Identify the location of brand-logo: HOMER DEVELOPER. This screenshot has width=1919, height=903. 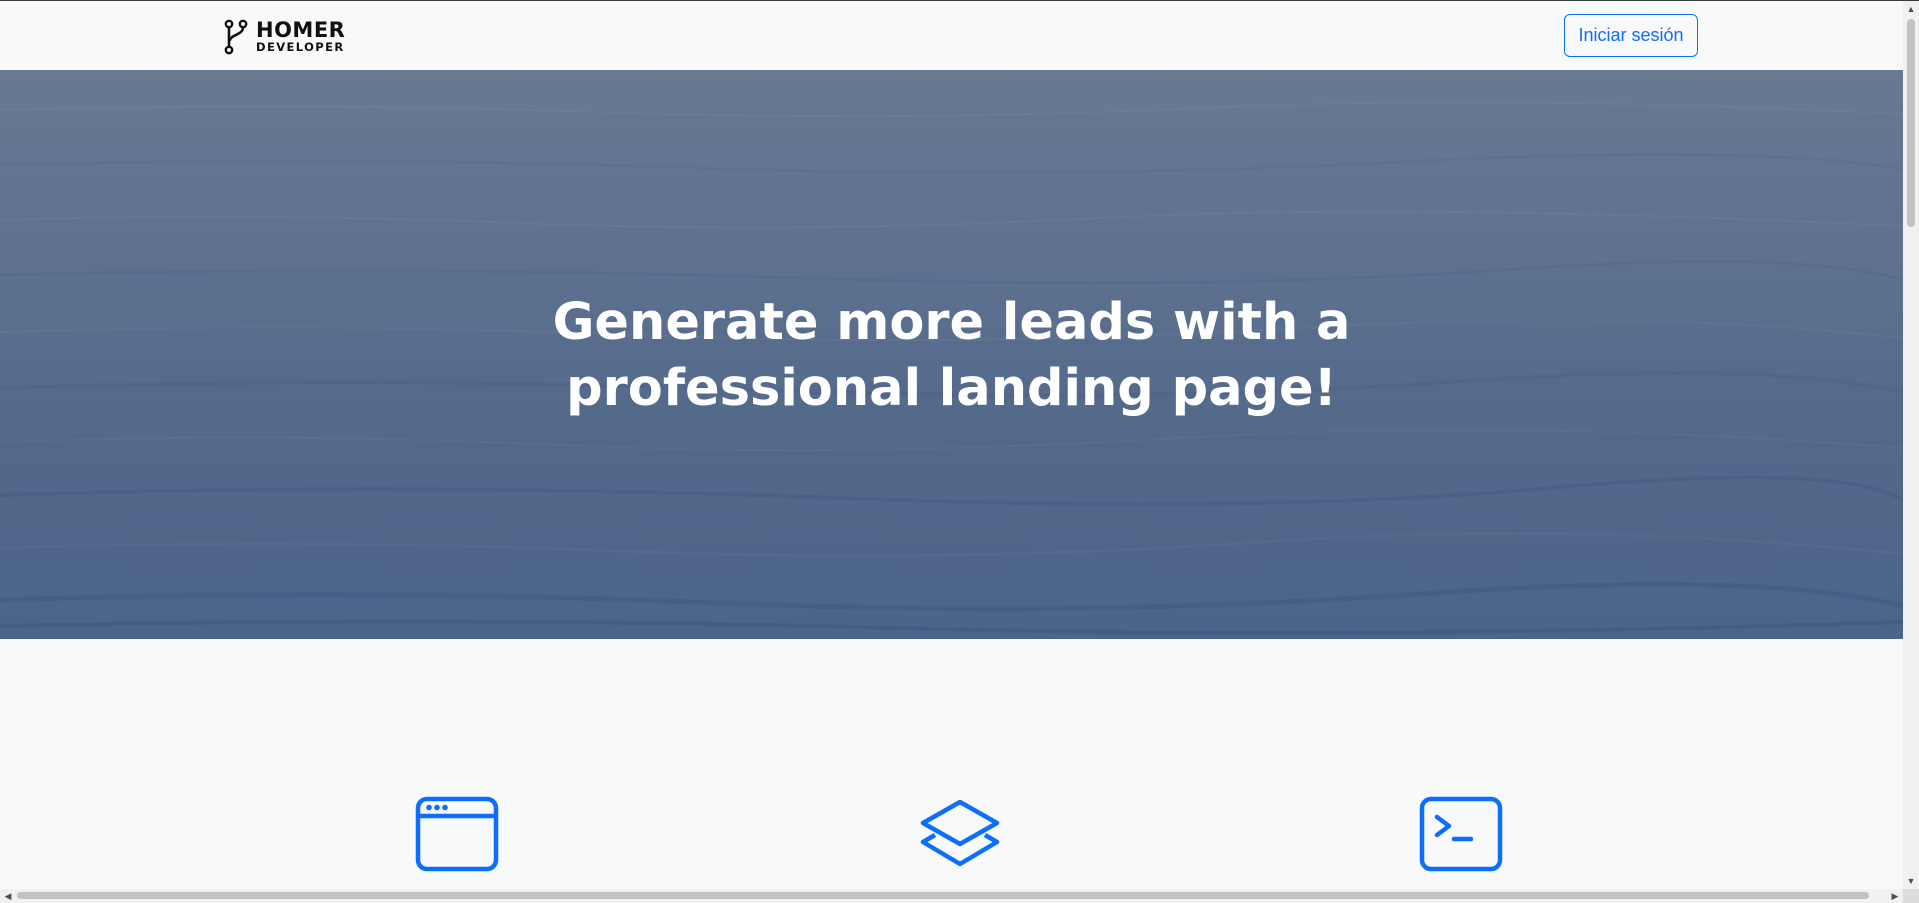
(283, 37).